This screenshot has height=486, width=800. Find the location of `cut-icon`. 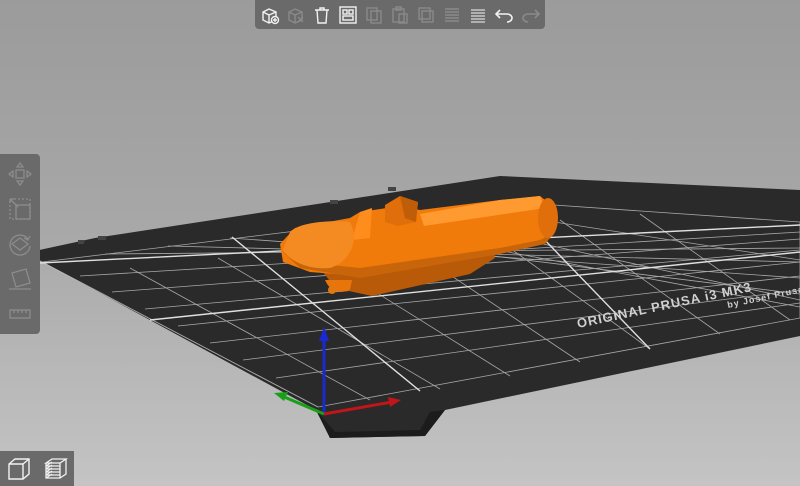

cut-icon is located at coordinates (20, 314).